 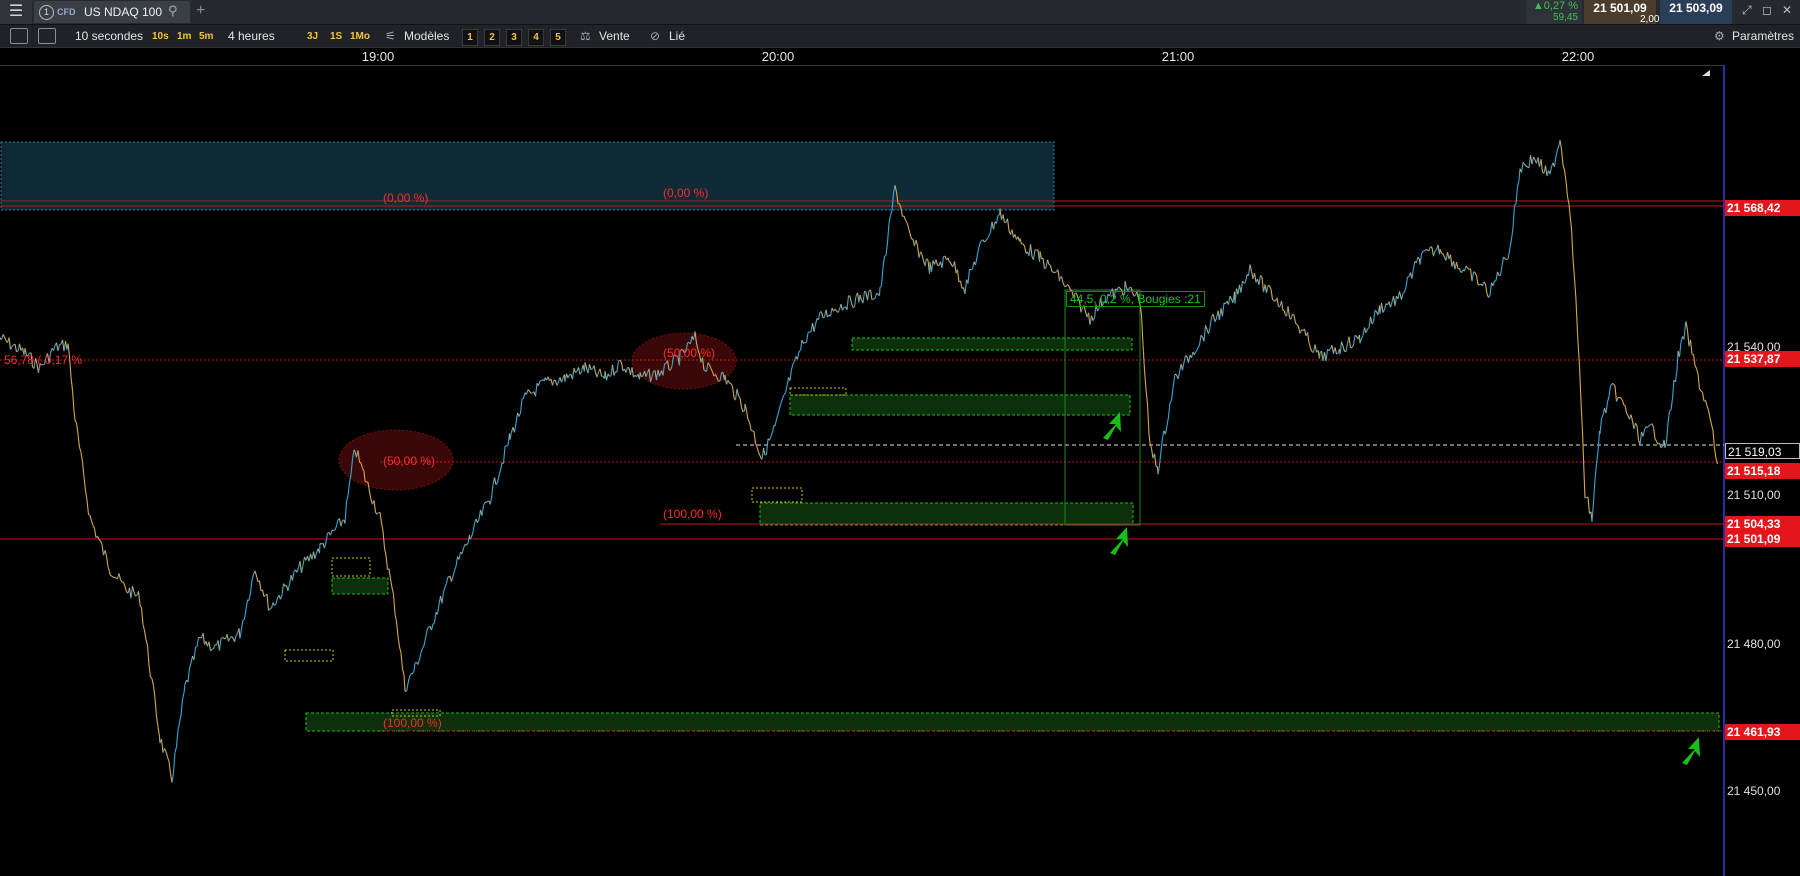 What do you see at coordinates (1747, 10) in the screenshot?
I see `detach-icon: ⤢` at bounding box center [1747, 10].